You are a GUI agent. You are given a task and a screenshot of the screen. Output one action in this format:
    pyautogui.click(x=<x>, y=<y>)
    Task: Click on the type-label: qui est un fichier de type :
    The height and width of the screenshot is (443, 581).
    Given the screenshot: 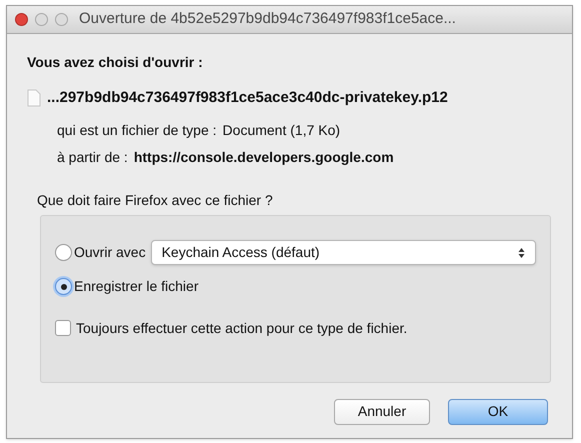 What is the action you would take?
    pyautogui.click(x=137, y=130)
    